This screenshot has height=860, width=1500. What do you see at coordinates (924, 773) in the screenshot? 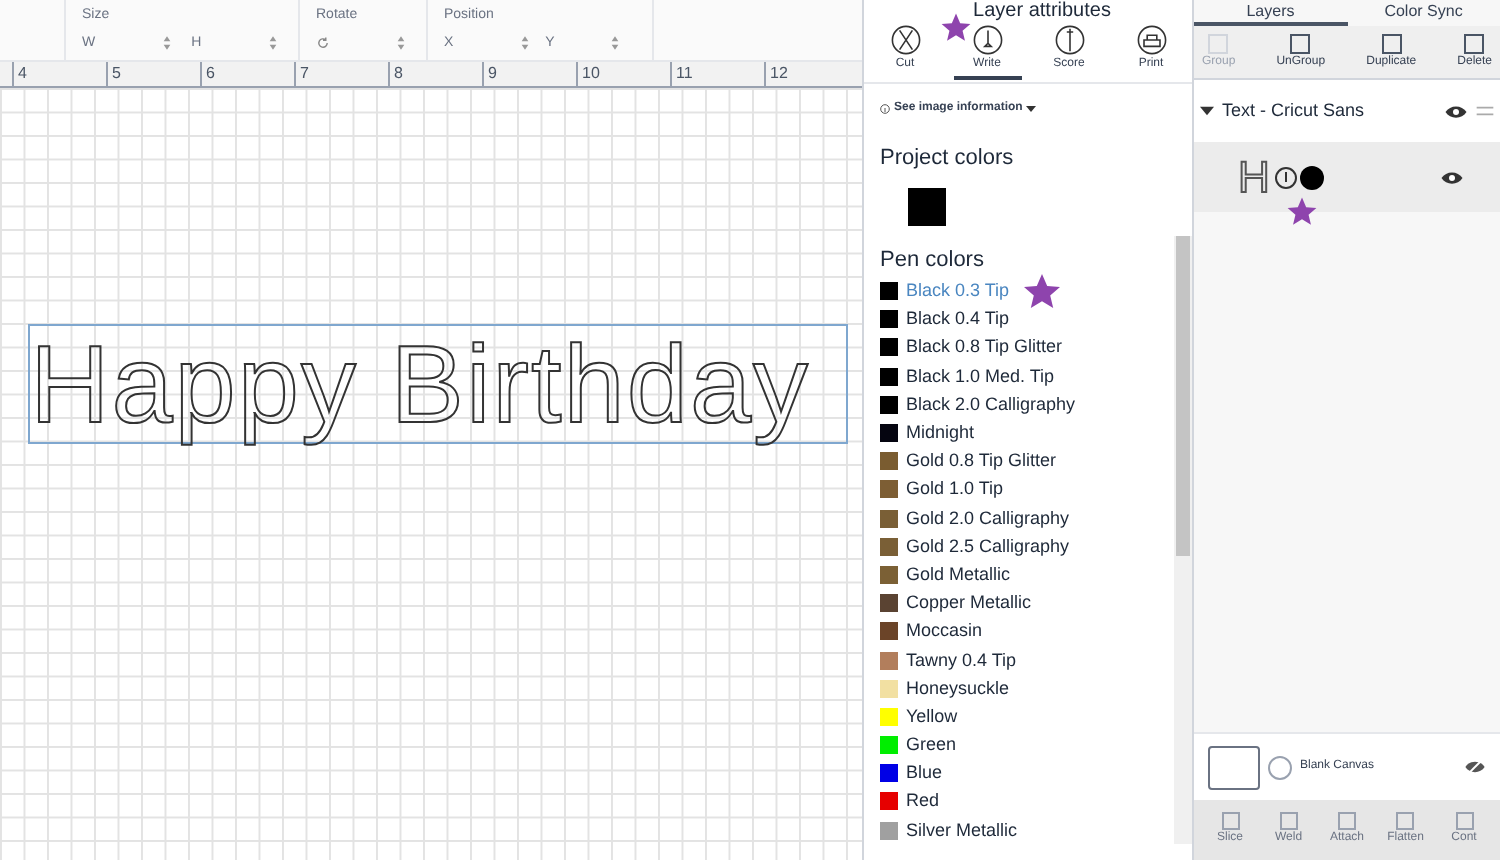
I see `pen-color-item: Blue` at bounding box center [924, 773].